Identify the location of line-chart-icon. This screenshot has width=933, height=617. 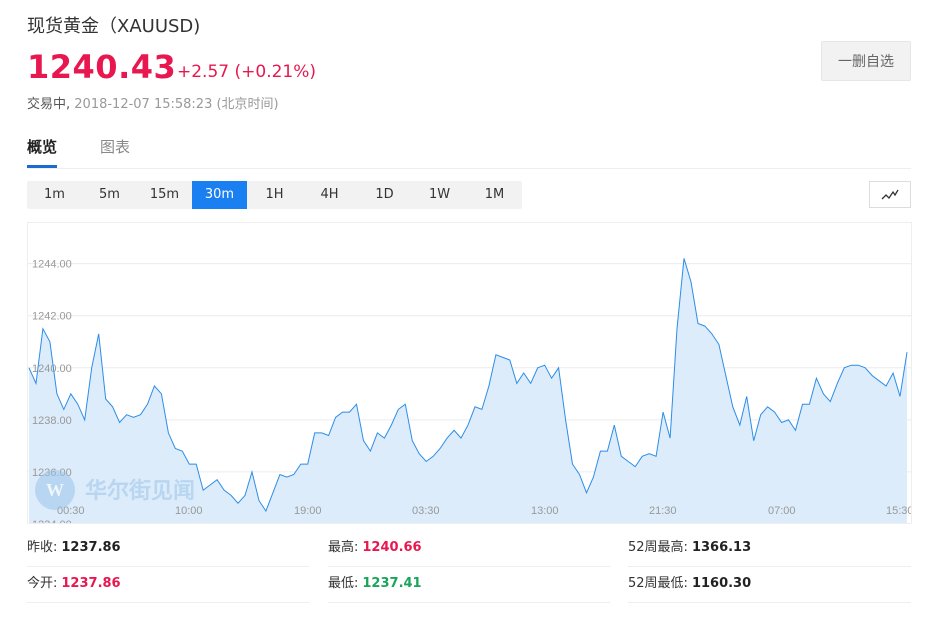
(890, 194).